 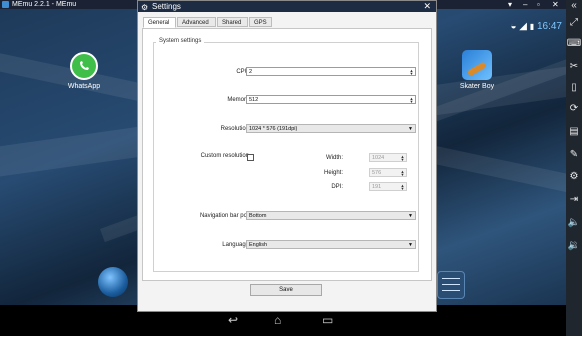 I want to click on restore-icon: ▫, so click(x=538, y=4).